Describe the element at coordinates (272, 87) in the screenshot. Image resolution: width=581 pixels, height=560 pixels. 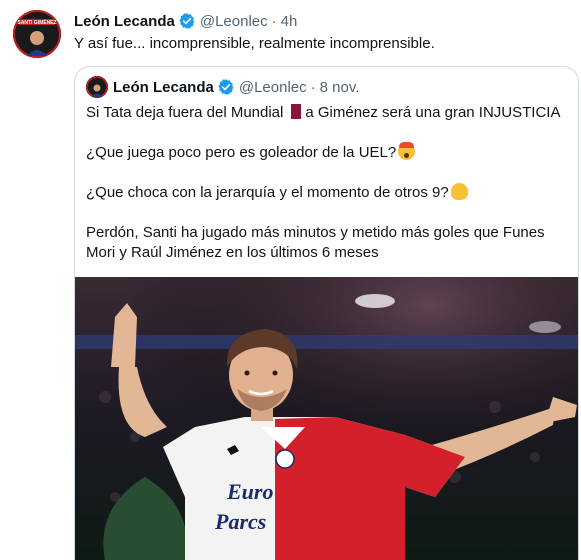
I see `quoted-author-handle: @Leonlec` at that location.